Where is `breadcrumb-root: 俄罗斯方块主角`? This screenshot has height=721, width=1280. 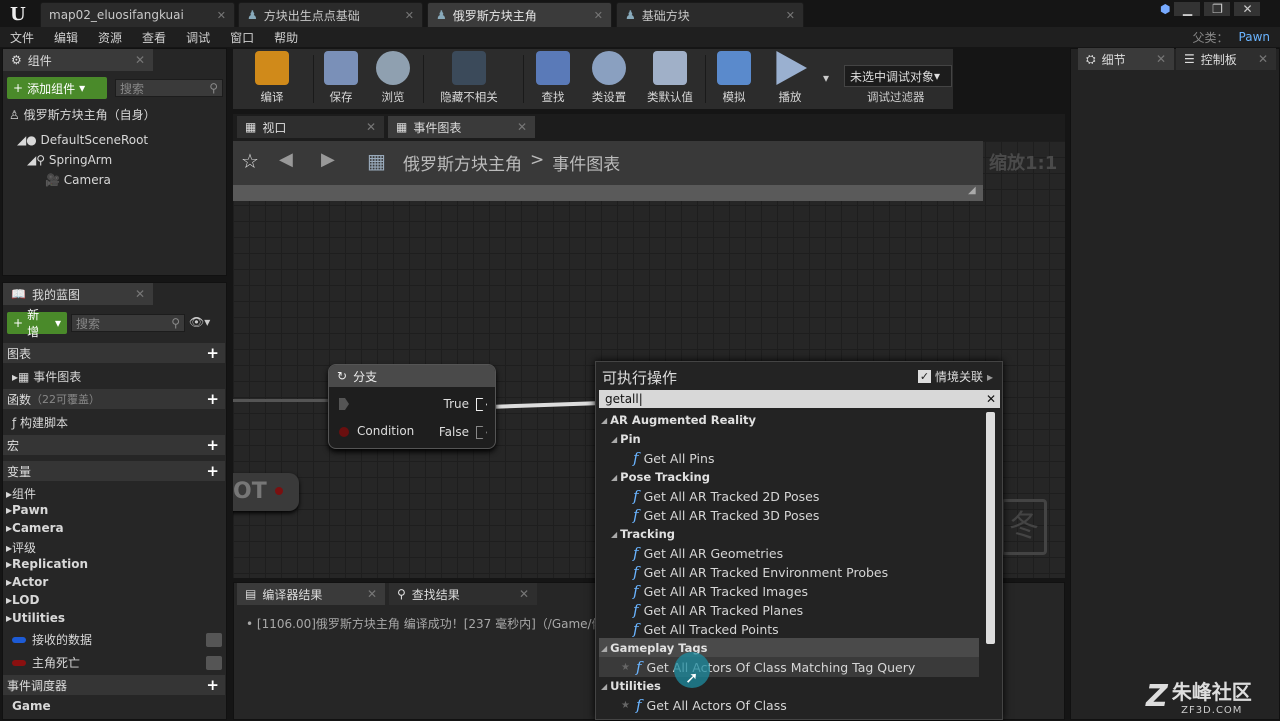 breadcrumb-root: 俄罗斯方块主角 is located at coordinates (462, 162).